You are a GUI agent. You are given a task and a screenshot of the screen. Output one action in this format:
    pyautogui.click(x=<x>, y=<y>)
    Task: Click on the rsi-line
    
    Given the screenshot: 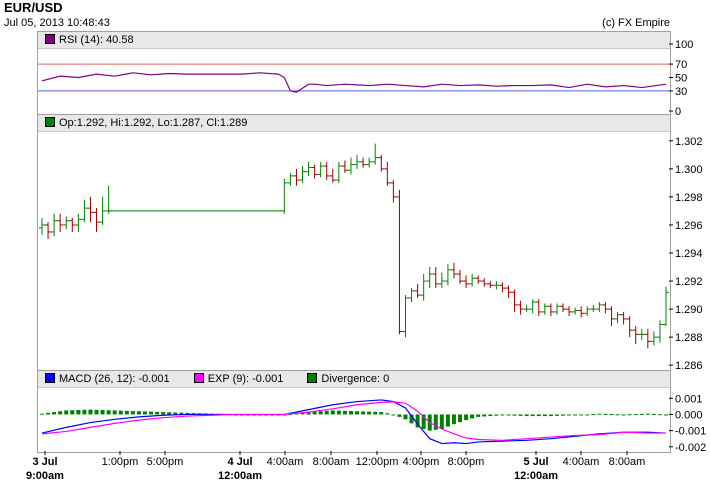 What is the action you would take?
    pyautogui.click(x=354, y=82)
    